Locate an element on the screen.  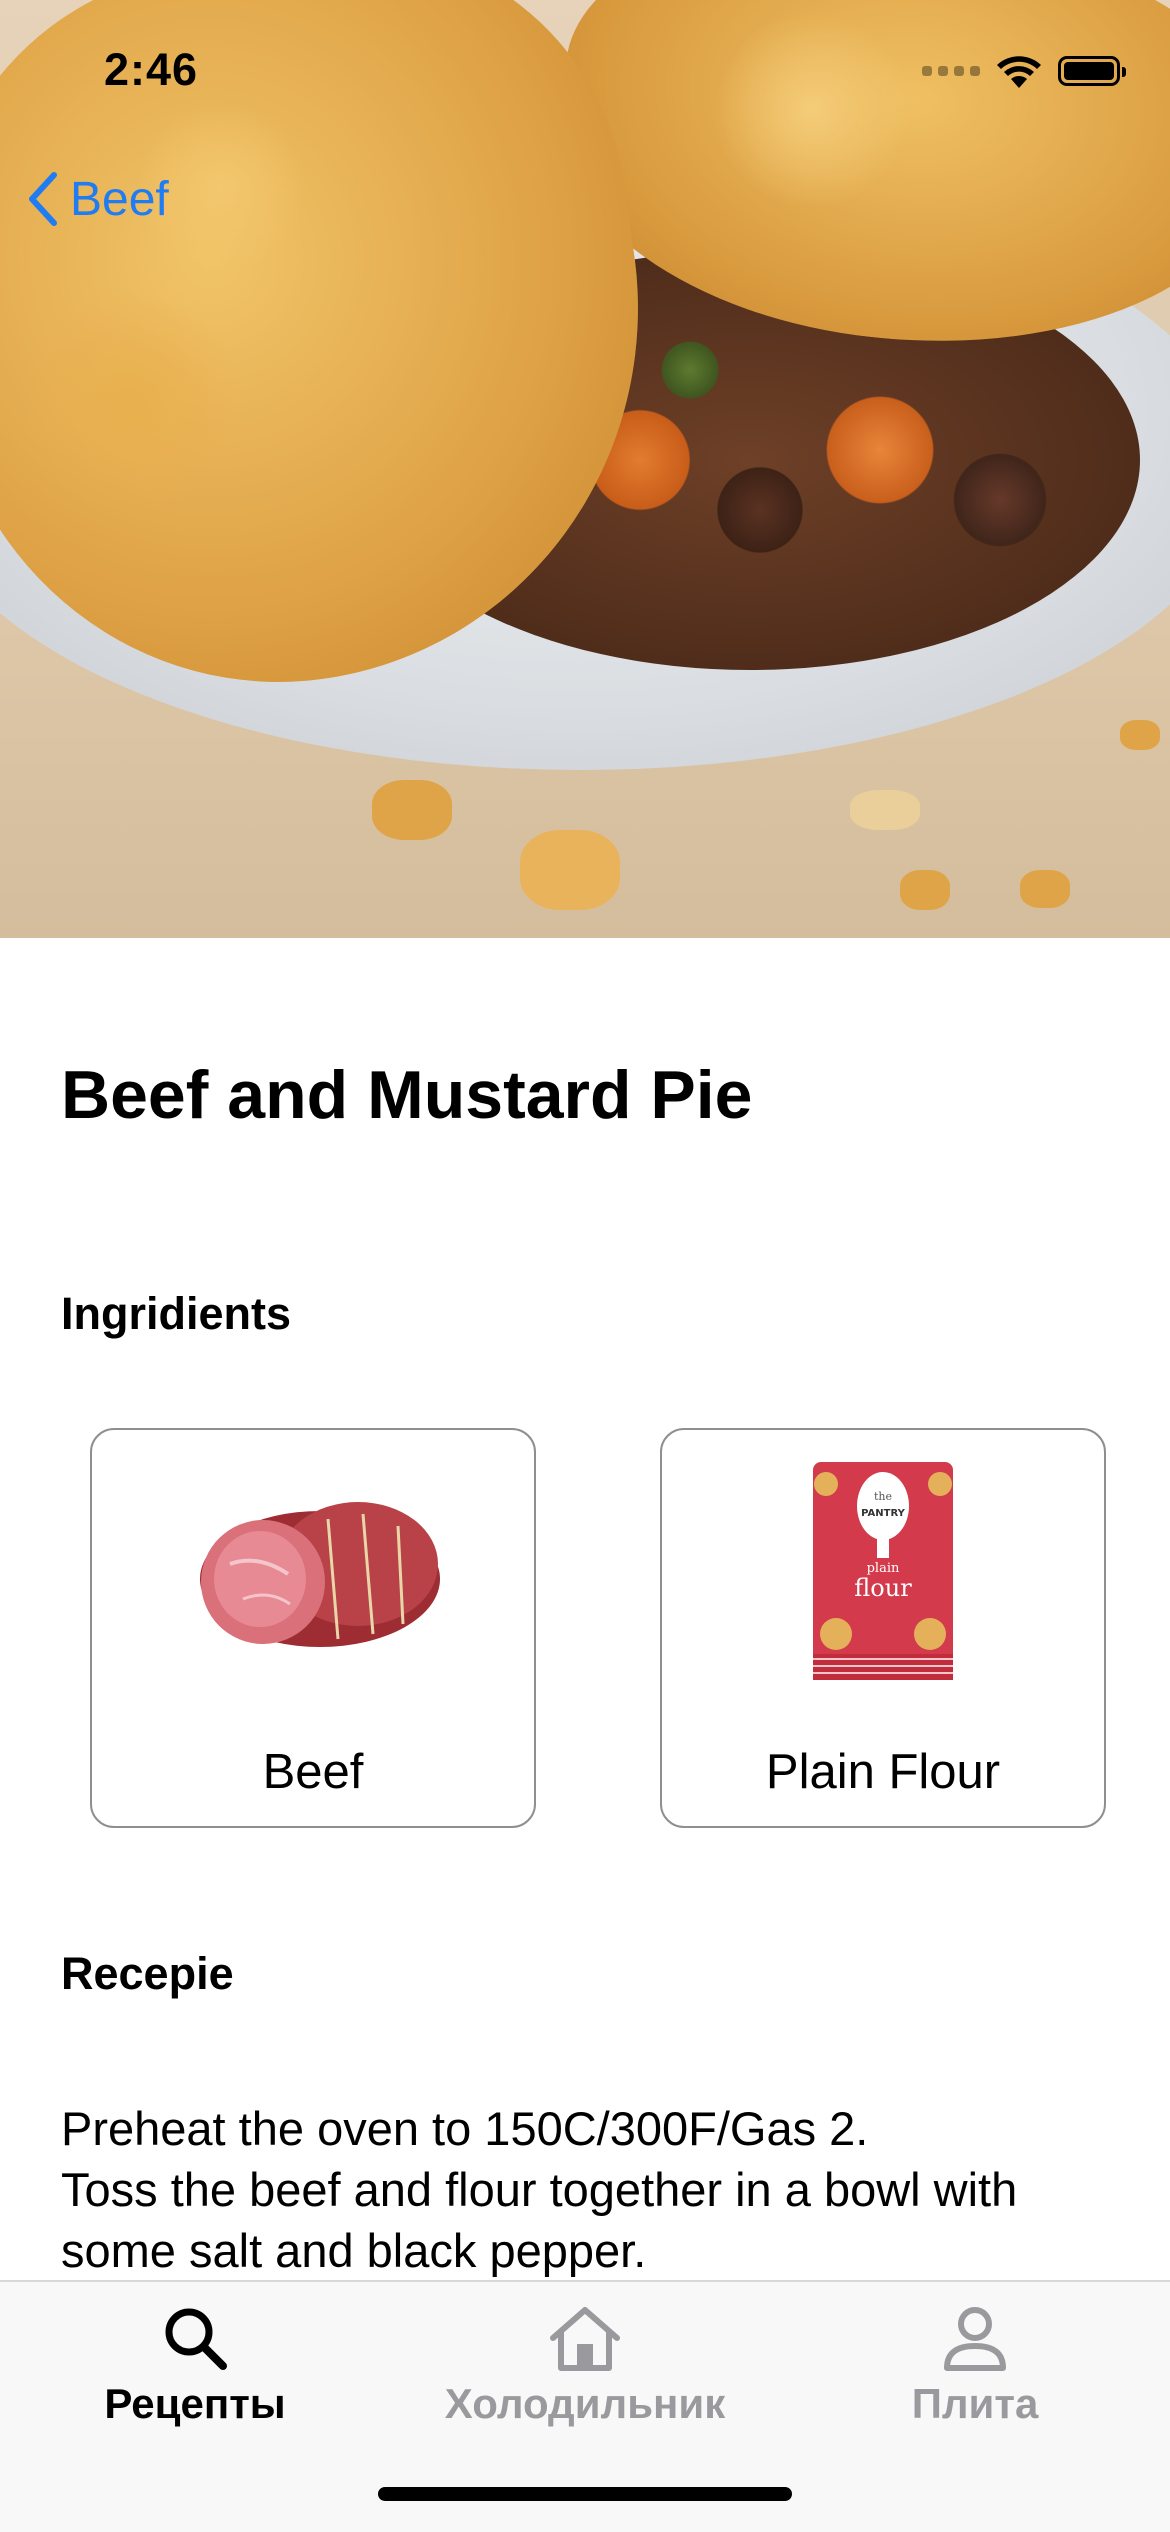
back-button: Beef is located at coordinates (97, 199).